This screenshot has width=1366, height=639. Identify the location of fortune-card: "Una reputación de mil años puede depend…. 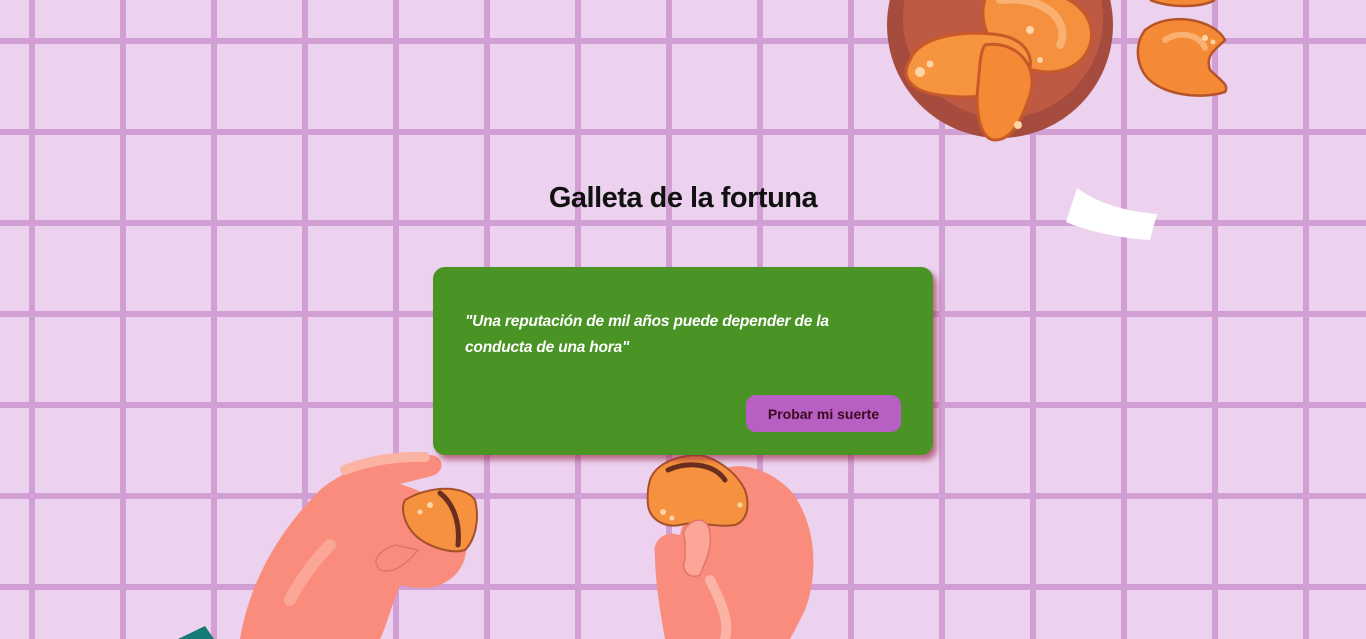
(683, 361).